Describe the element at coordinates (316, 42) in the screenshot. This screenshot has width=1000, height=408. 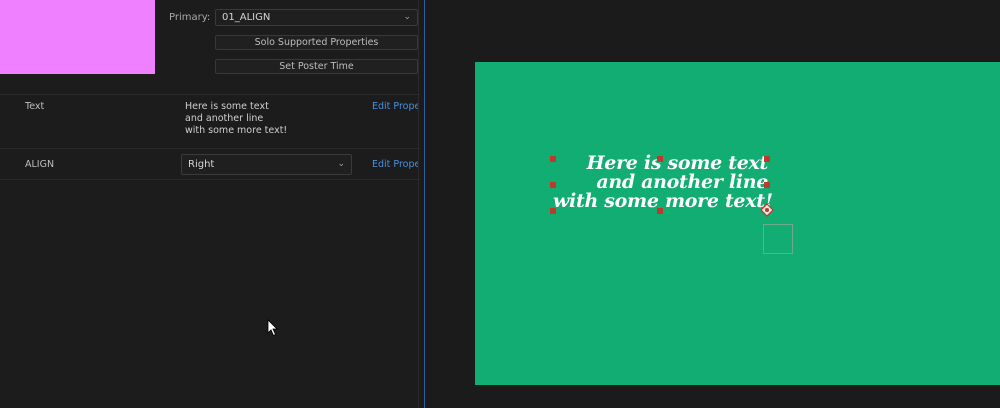
I see `solo-supported-properties-button: Solo Supported Properties` at that location.